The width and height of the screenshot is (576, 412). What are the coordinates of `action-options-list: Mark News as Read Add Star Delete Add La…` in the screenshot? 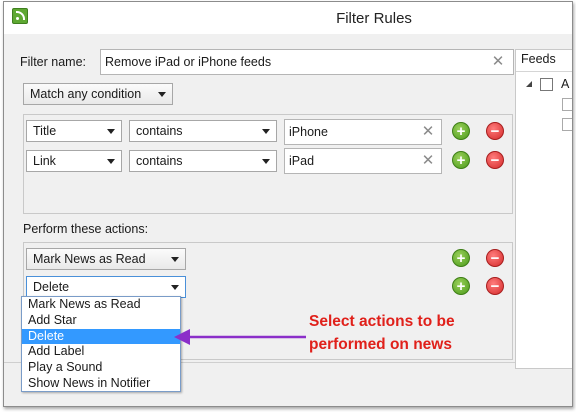 It's located at (101, 344).